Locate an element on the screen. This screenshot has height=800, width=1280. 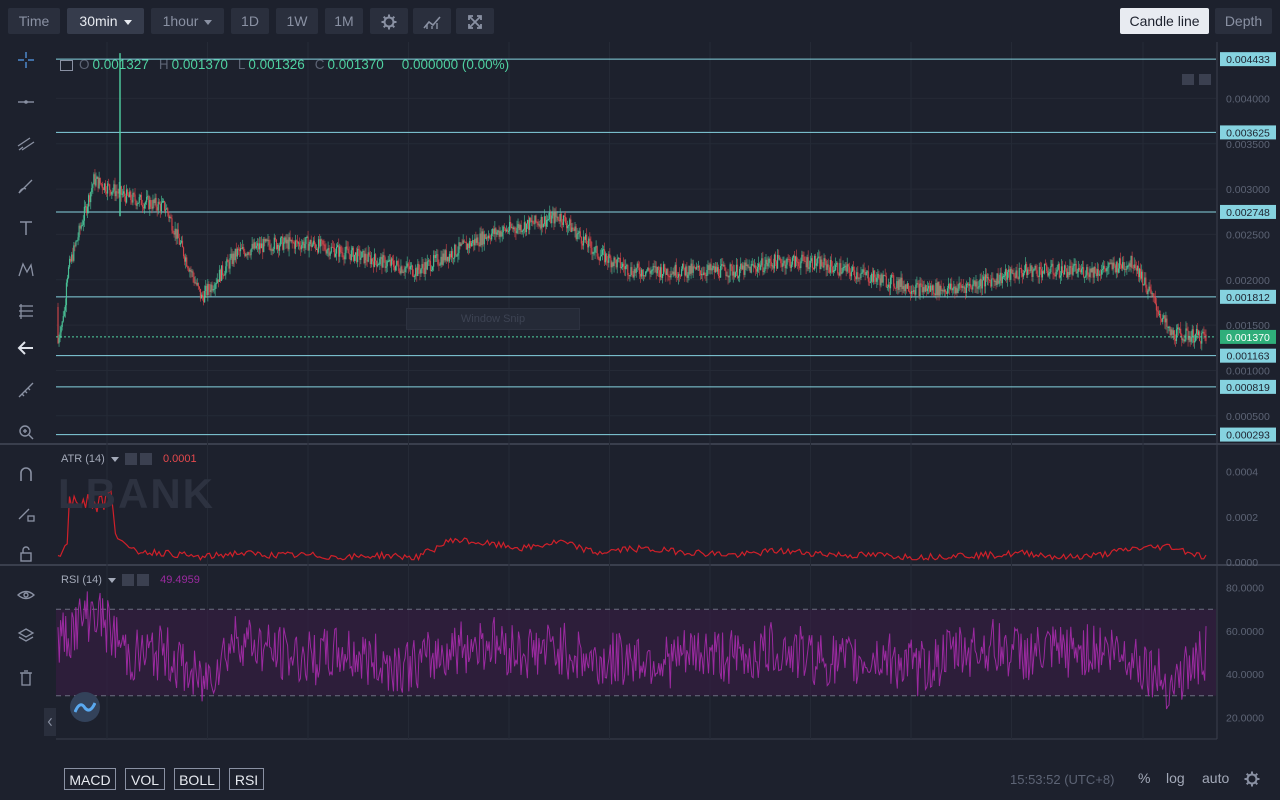
boll-button: BOLL is located at coordinates (197, 779).